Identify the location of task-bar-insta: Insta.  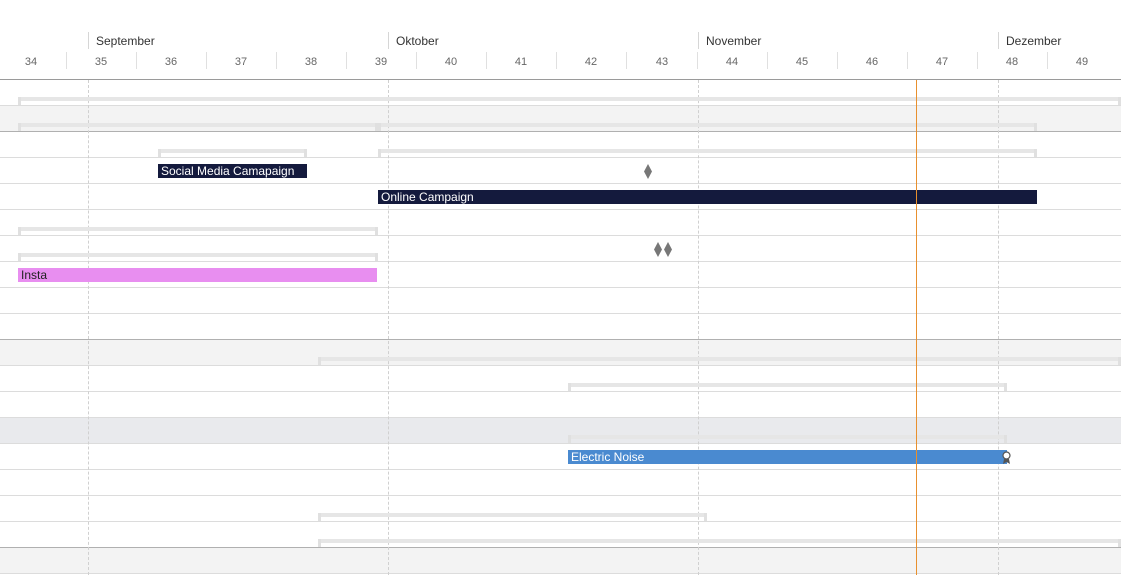
(197, 275).